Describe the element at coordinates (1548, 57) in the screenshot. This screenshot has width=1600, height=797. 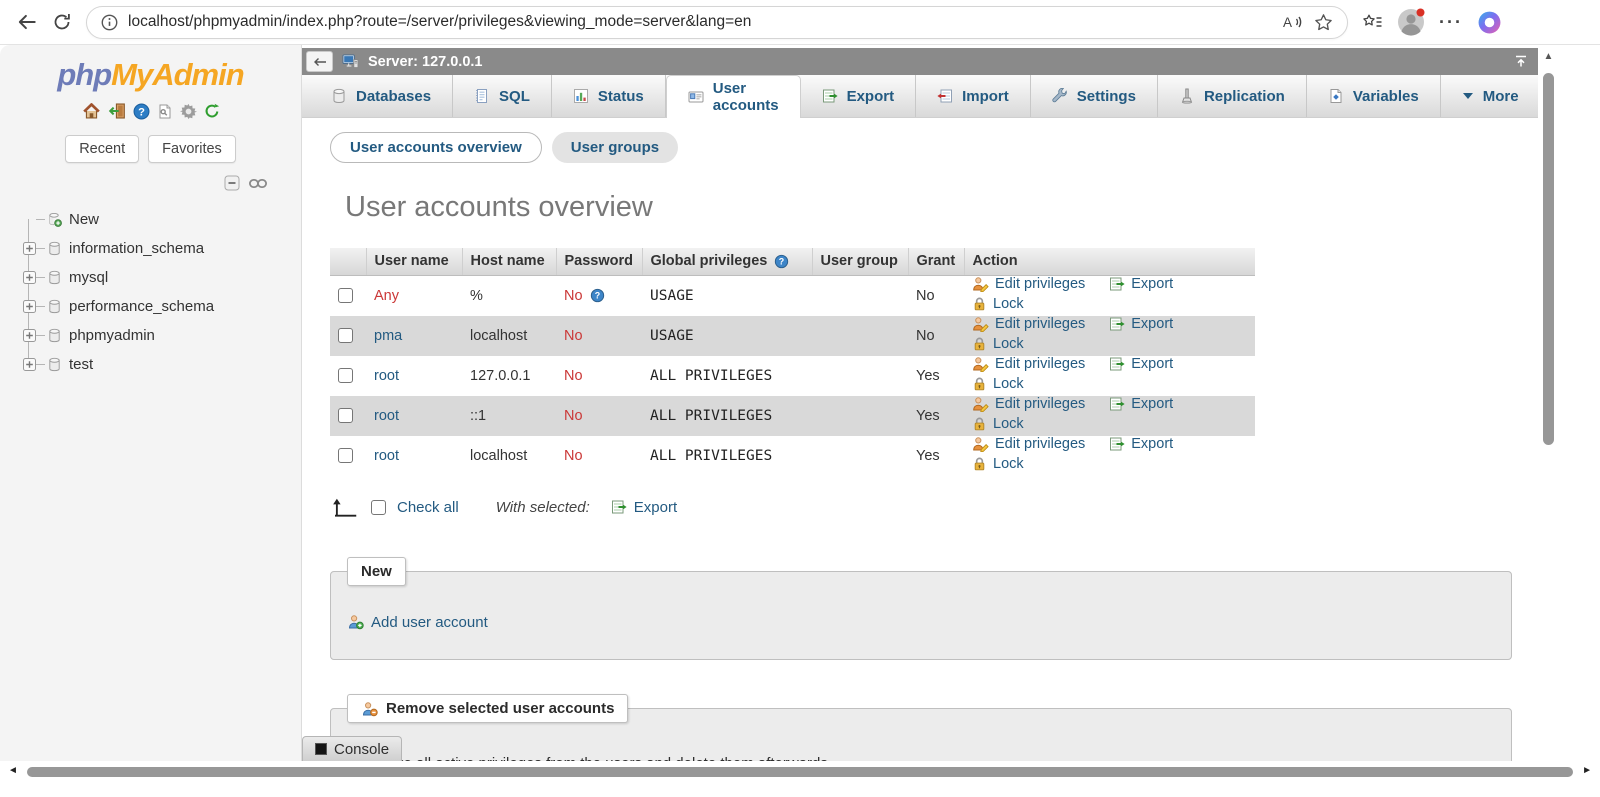
I see `scroll-up-icon: ▲` at that location.